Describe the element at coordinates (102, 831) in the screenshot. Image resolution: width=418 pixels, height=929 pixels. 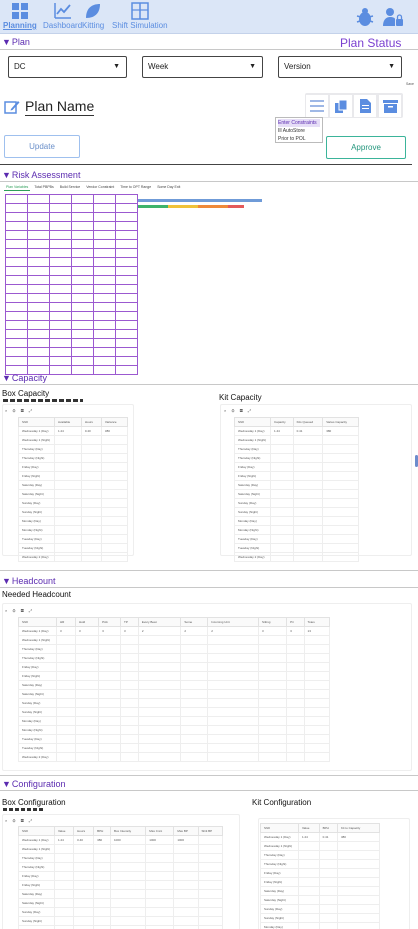
I see `column-header: BPH` at that location.